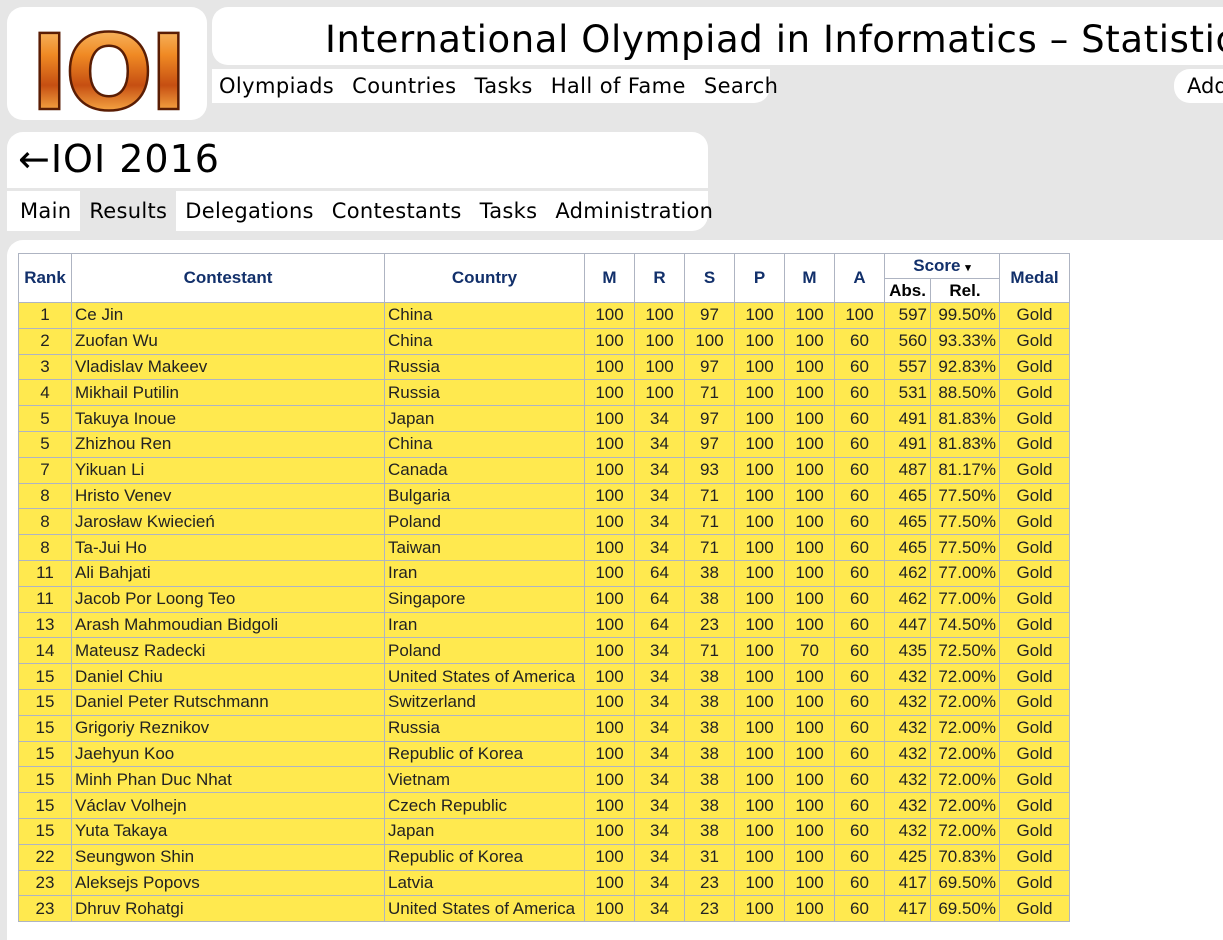 This screenshot has width=1223, height=940. I want to click on contestant-cell: Jaehyun Koo, so click(228, 754).